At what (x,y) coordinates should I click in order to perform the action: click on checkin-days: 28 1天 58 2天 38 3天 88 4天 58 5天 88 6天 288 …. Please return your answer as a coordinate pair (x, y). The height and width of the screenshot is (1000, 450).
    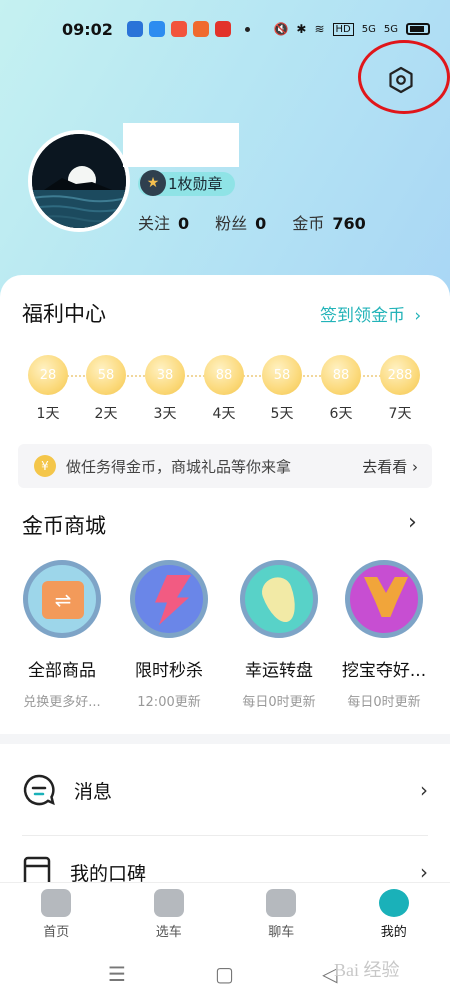
    Looking at the image, I should click on (226, 390).